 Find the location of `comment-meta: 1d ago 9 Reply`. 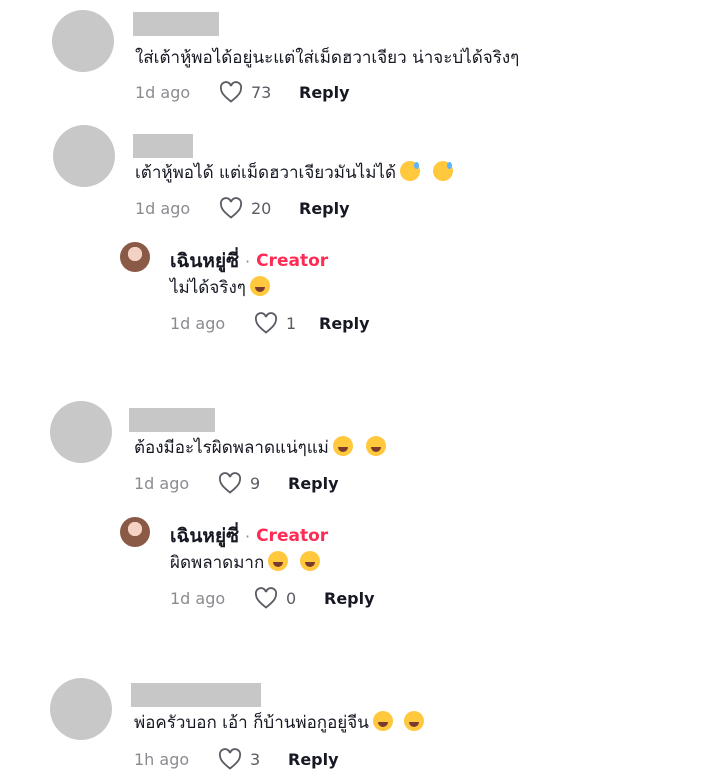

comment-meta: 1d ago 9 Reply is located at coordinates (236, 483).